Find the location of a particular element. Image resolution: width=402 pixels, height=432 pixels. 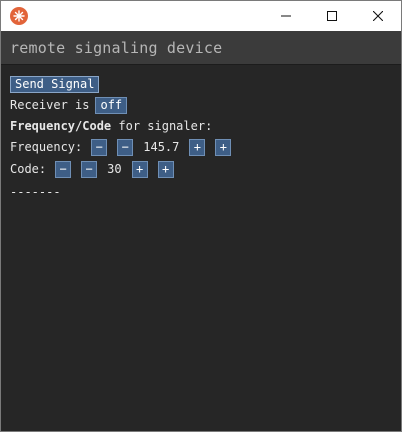

minimize-button is located at coordinates (286, 16).